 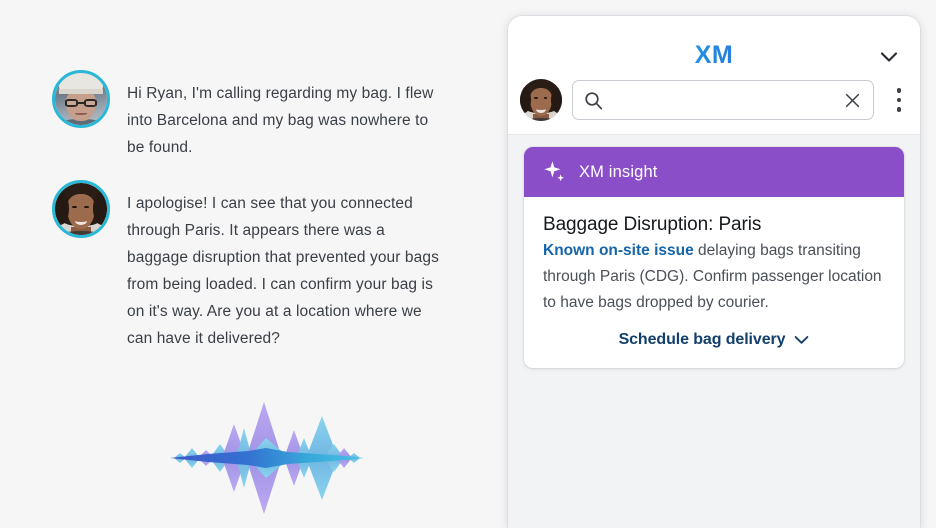 I want to click on xm-logo: XM, so click(x=714, y=55).